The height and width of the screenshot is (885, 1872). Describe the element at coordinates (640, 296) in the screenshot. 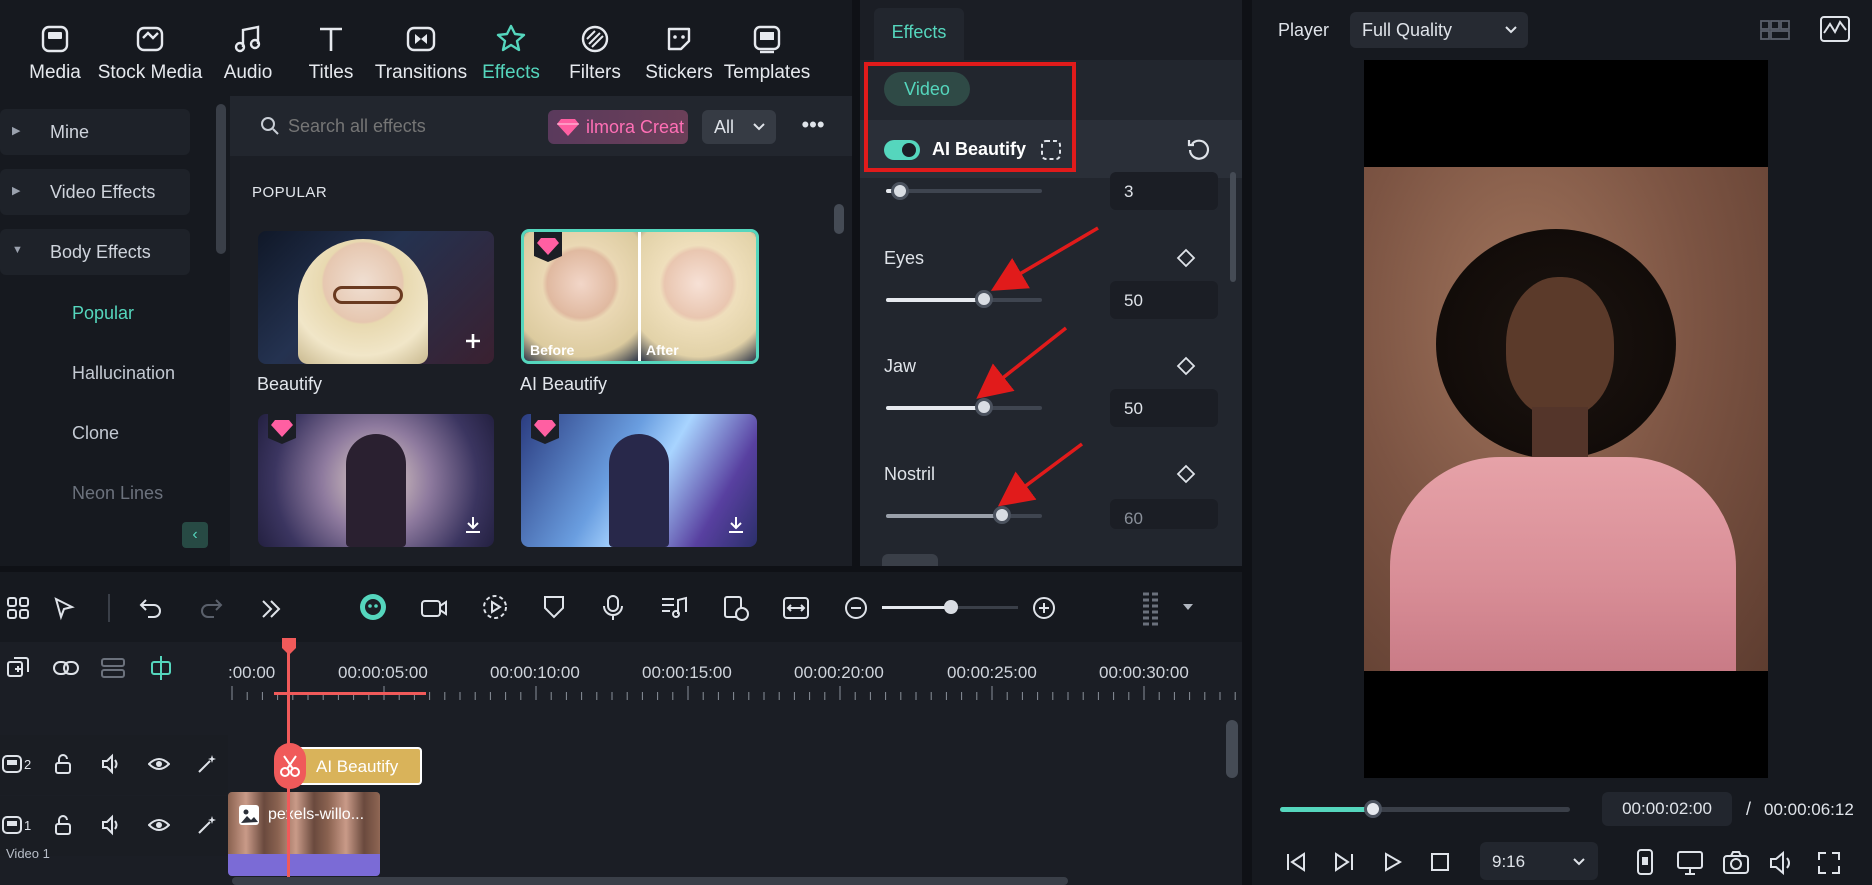

I see `effect-card-ai-beautify: Before After` at that location.